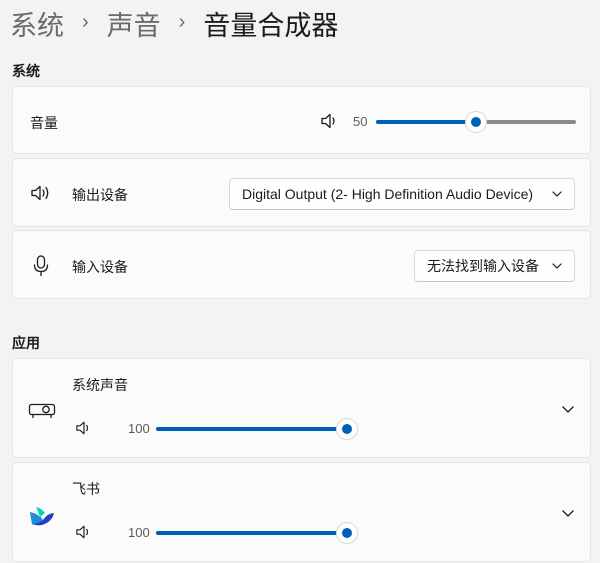  Describe the element at coordinates (174, 23) in the screenshot. I see `breadcrumb: 系统 › 声音 › 音量合成器` at that location.